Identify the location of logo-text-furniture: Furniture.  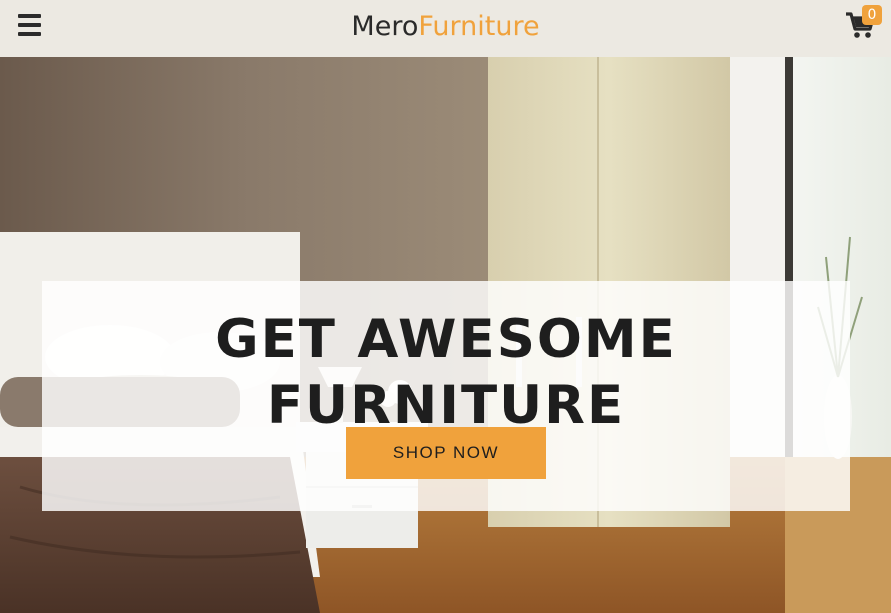
(479, 26).